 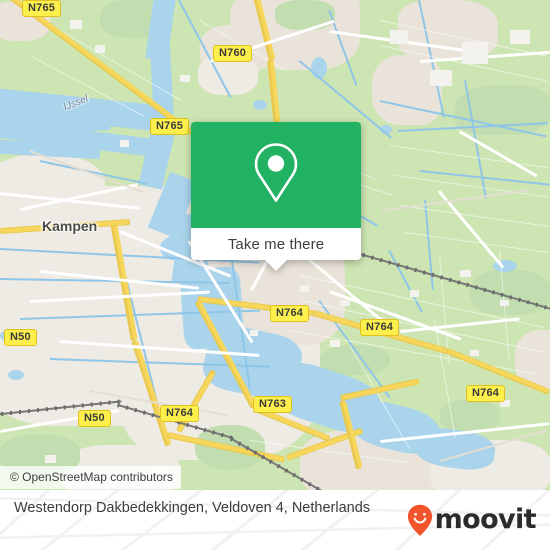 I want to click on osm-attribution: © OpenStreetMap contributors, so click(x=90, y=477).